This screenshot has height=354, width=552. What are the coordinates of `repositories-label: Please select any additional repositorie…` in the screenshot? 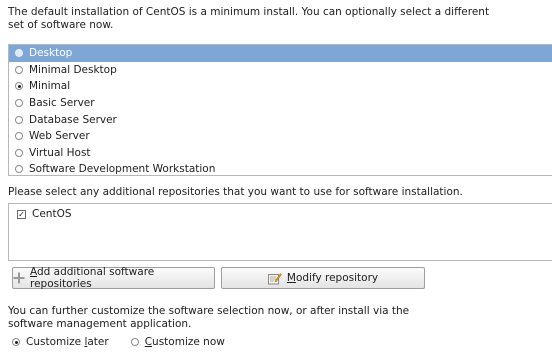 It's located at (235, 192).